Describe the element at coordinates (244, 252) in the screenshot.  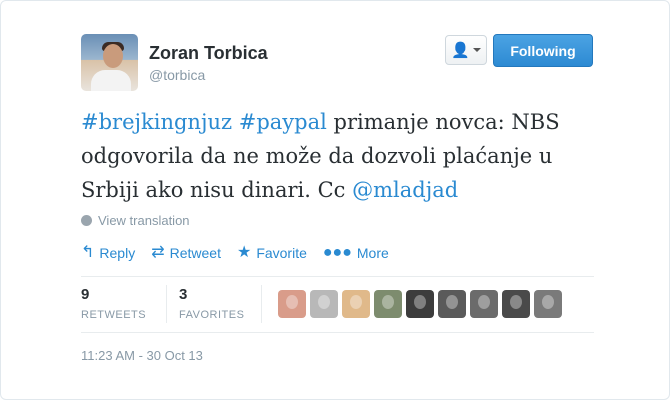
I see `star-icon: ★` at that location.